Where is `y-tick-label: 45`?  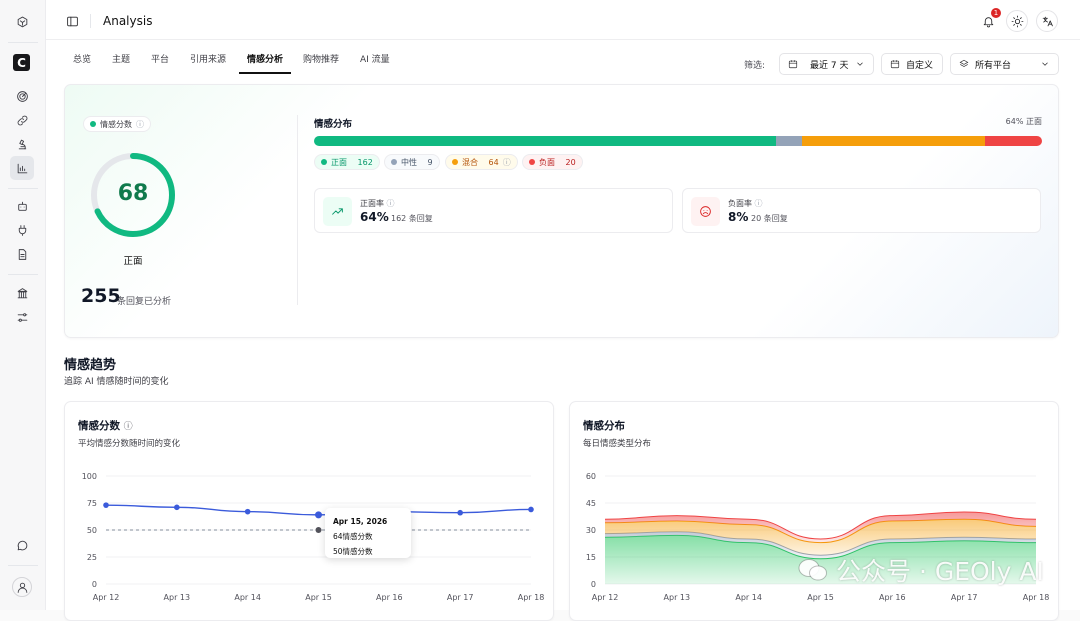 y-tick-label: 45 is located at coordinates (591, 503).